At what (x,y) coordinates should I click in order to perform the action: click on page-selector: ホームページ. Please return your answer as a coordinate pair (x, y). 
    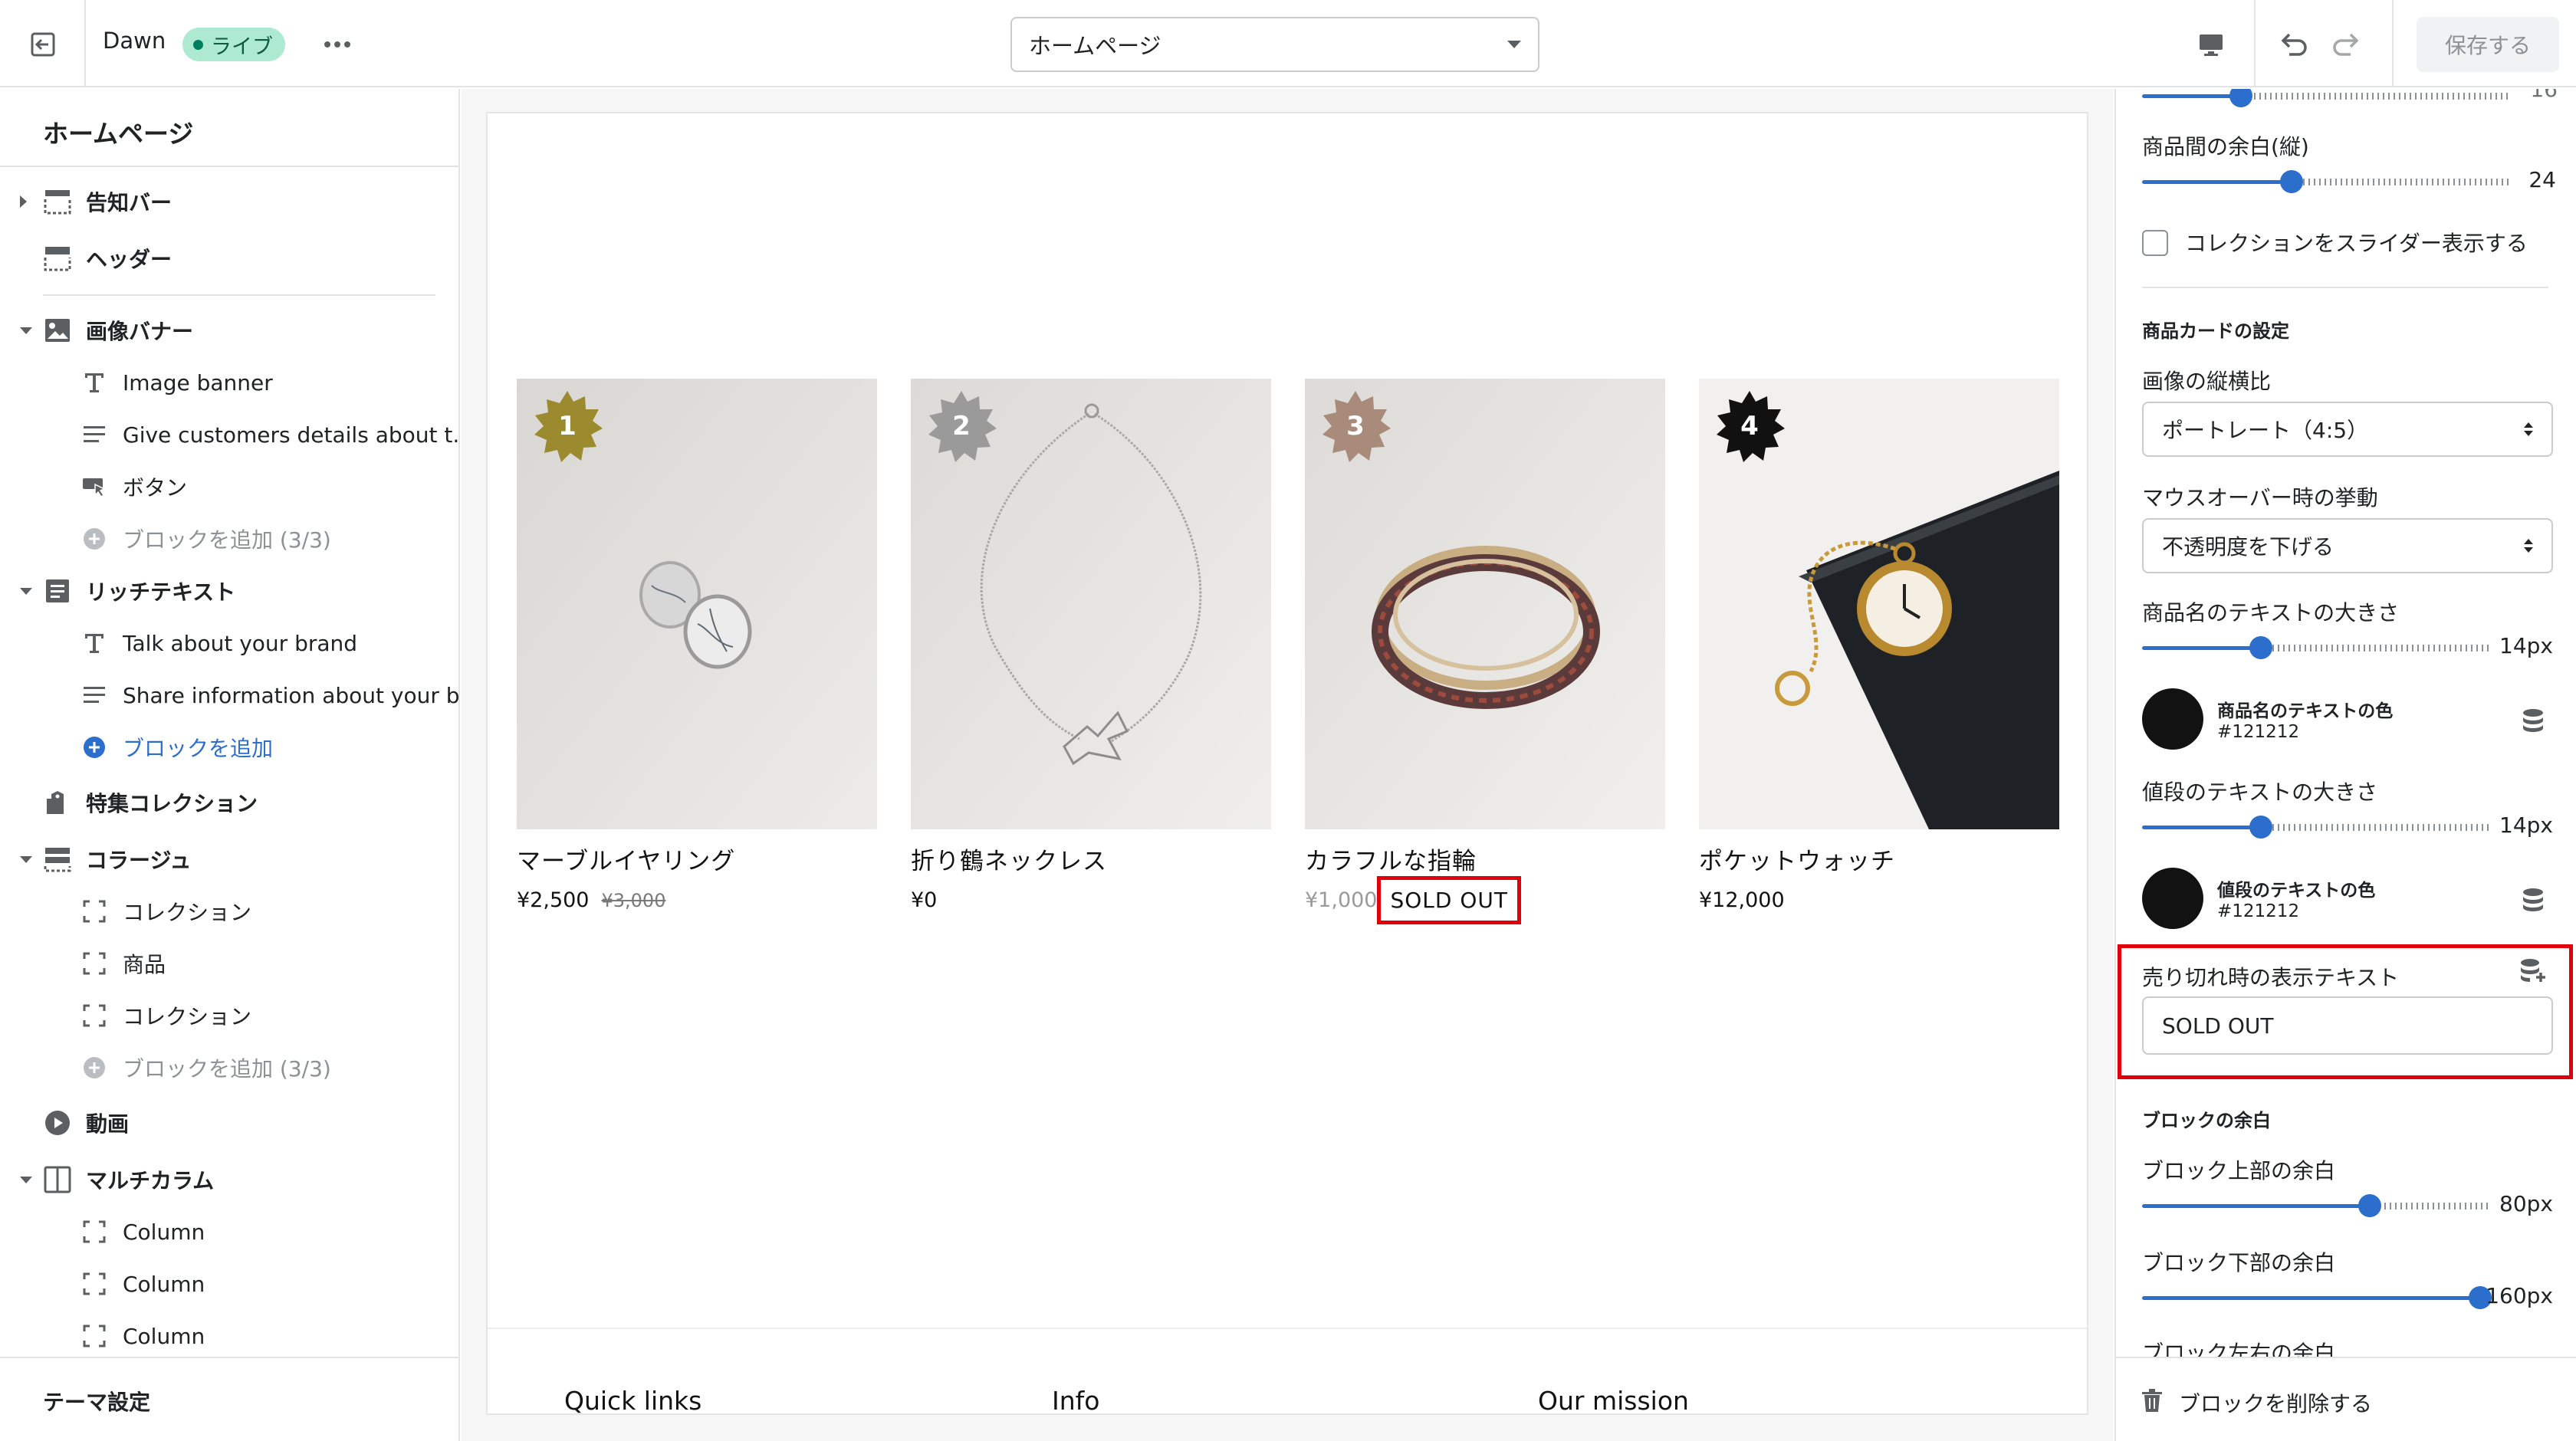
    Looking at the image, I should click on (1274, 44).